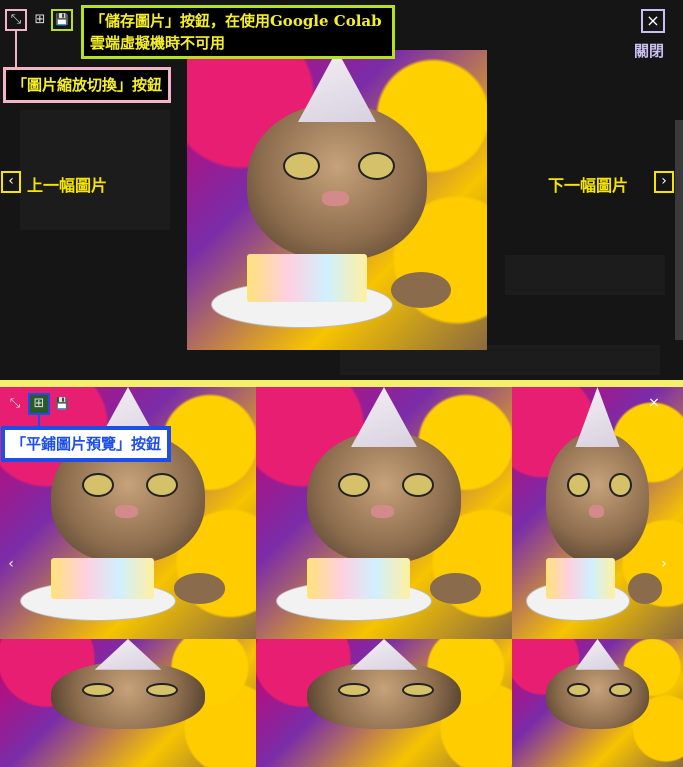 This screenshot has height=767, width=683. What do you see at coordinates (421, 290) in the screenshot?
I see `cat-paw` at bounding box center [421, 290].